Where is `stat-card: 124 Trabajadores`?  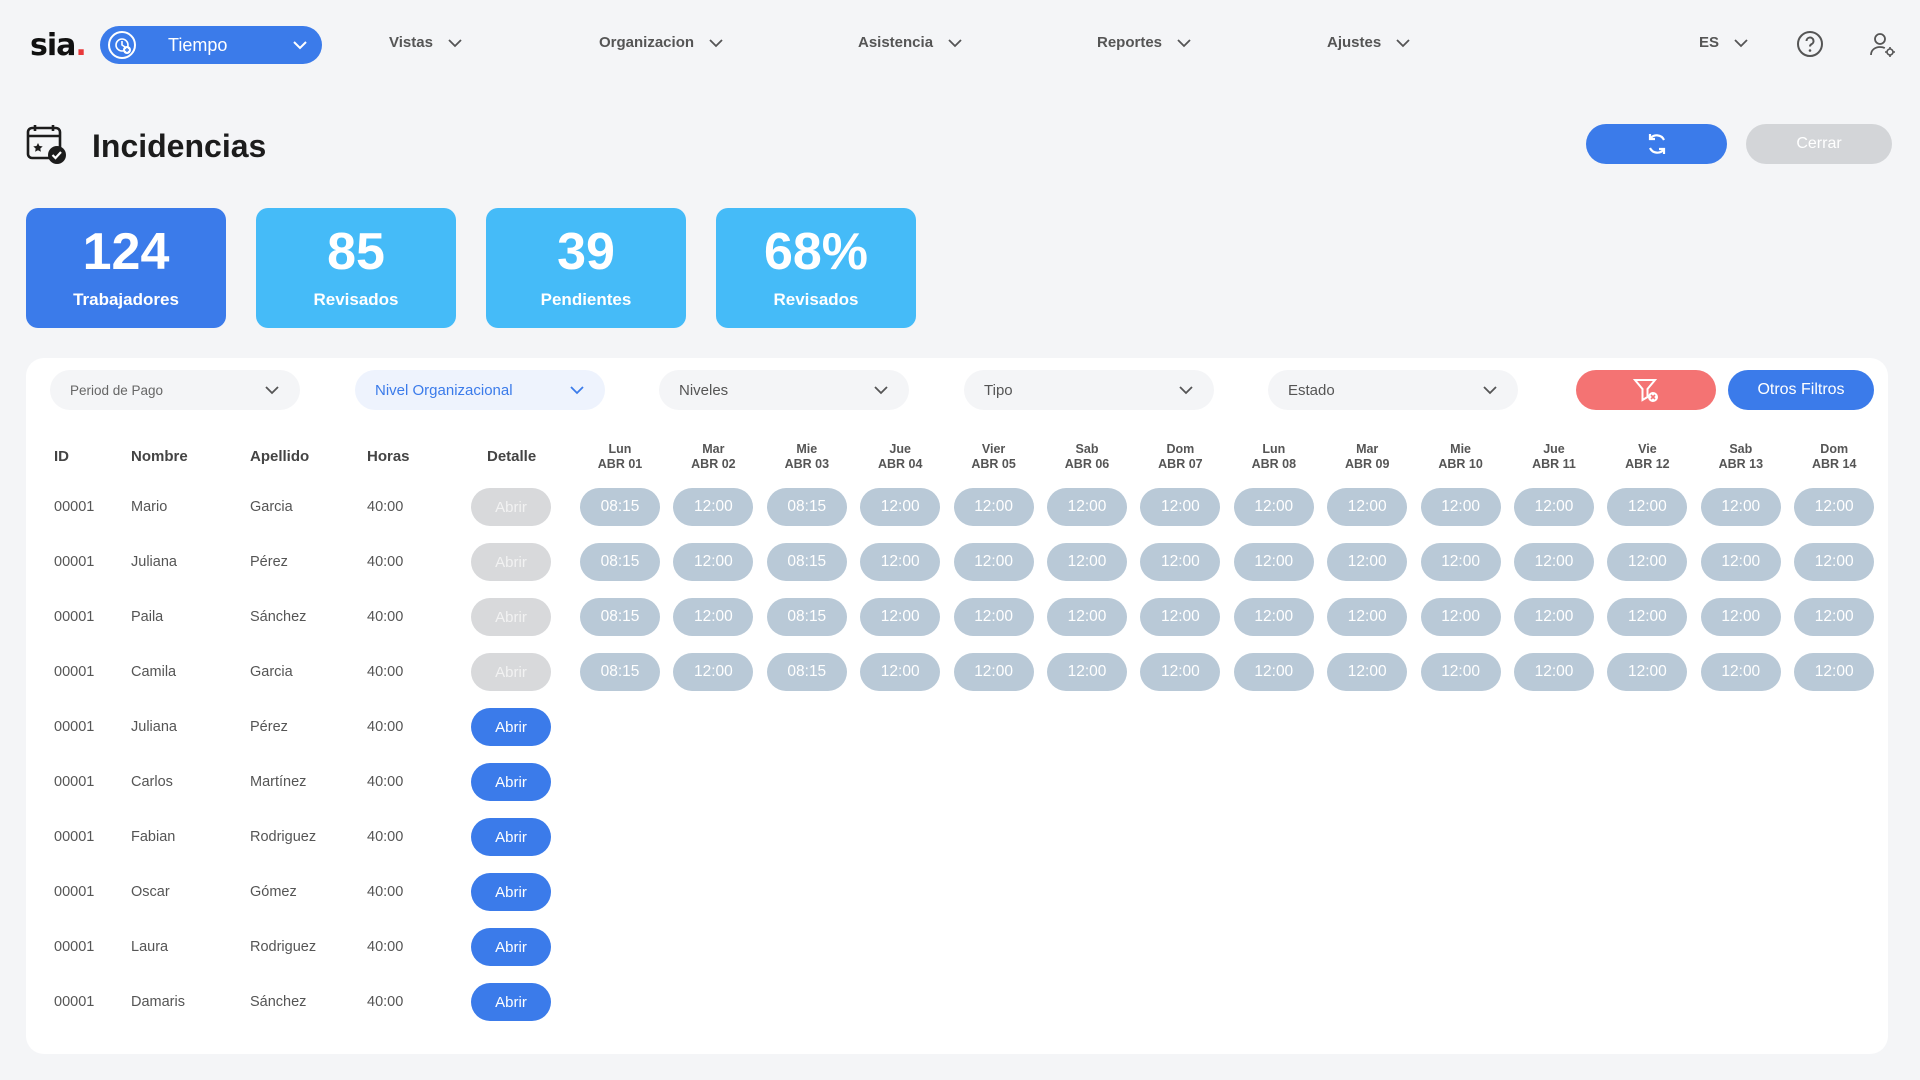 stat-card: 124 Trabajadores is located at coordinates (126, 268).